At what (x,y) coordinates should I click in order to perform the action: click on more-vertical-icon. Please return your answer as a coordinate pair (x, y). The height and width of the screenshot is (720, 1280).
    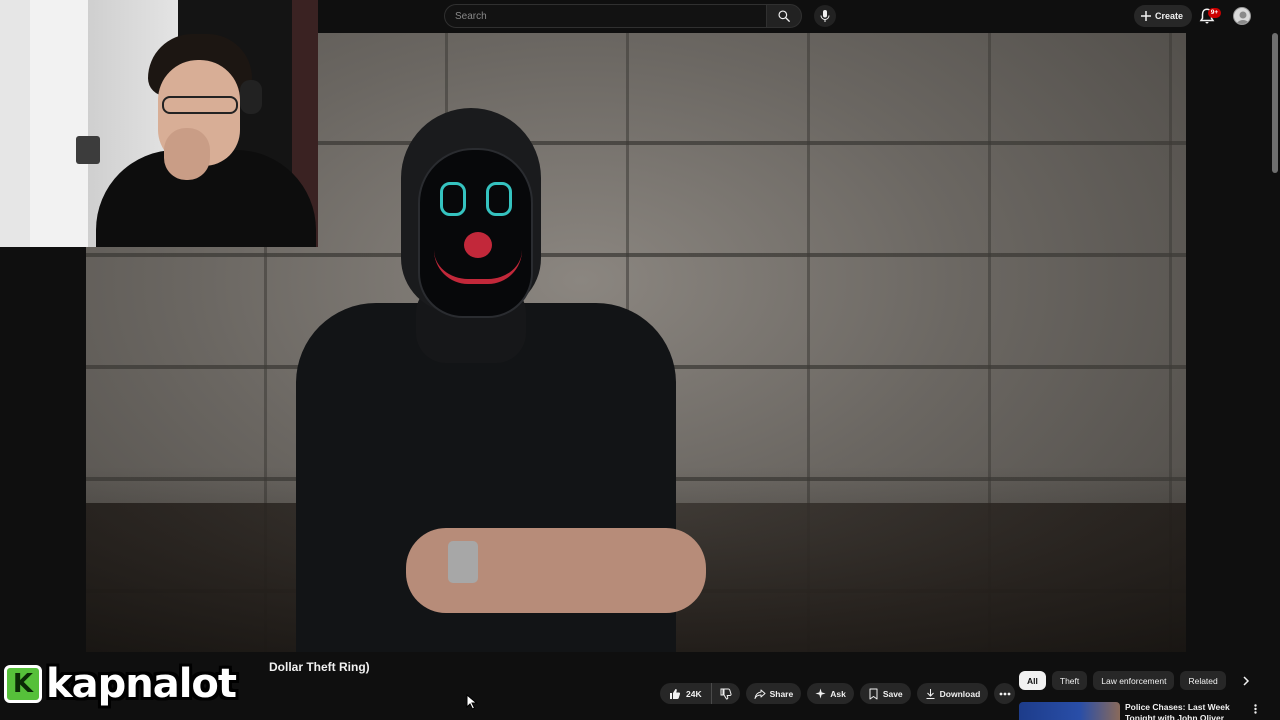
    Looking at the image, I should click on (1255, 709).